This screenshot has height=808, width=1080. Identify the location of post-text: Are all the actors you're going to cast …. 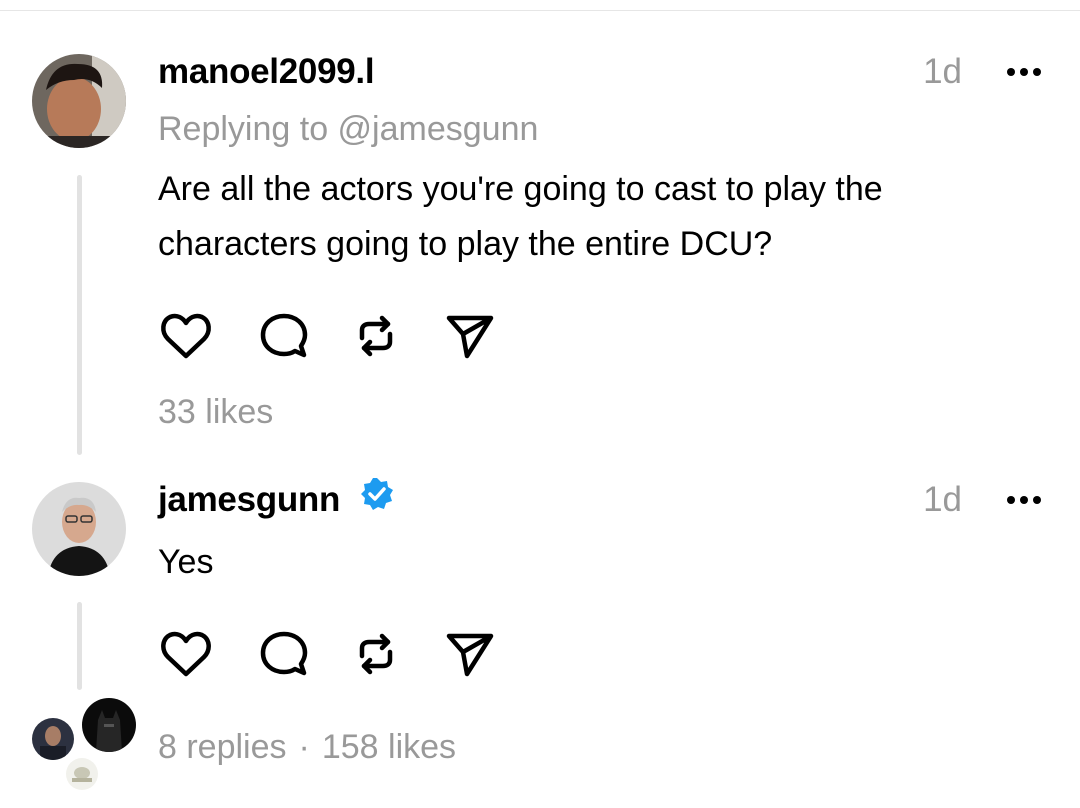
(520, 216).